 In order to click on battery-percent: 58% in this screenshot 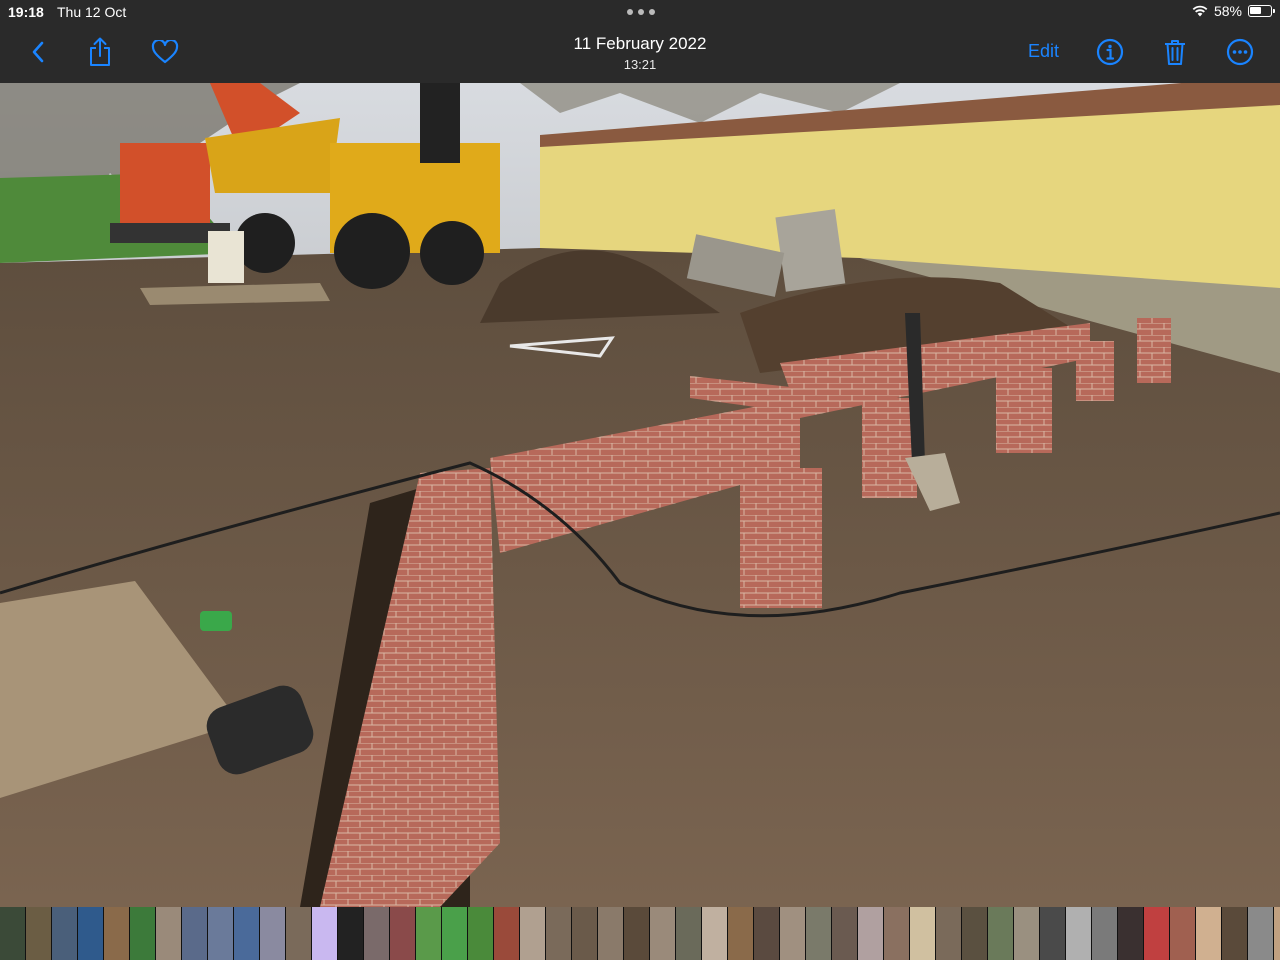, I will do `click(1227, 11)`.